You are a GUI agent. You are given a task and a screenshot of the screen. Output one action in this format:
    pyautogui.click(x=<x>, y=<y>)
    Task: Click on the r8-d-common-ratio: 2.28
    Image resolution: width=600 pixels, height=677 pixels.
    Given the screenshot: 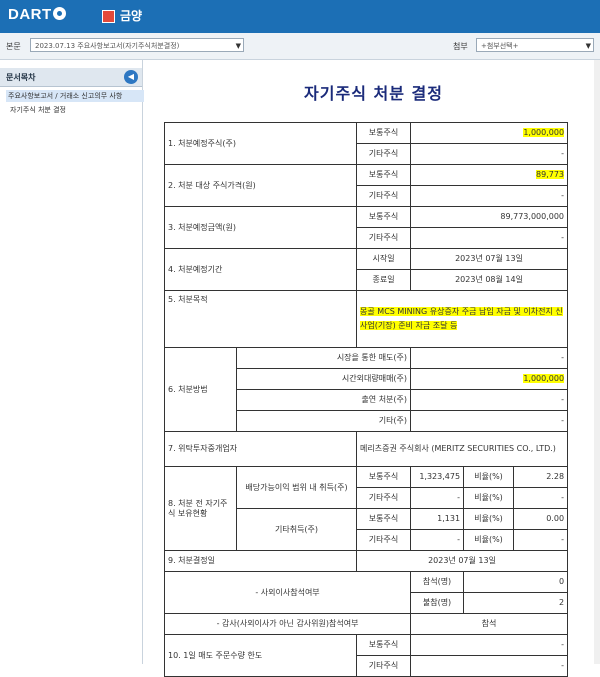 What is the action you would take?
    pyautogui.click(x=541, y=477)
    